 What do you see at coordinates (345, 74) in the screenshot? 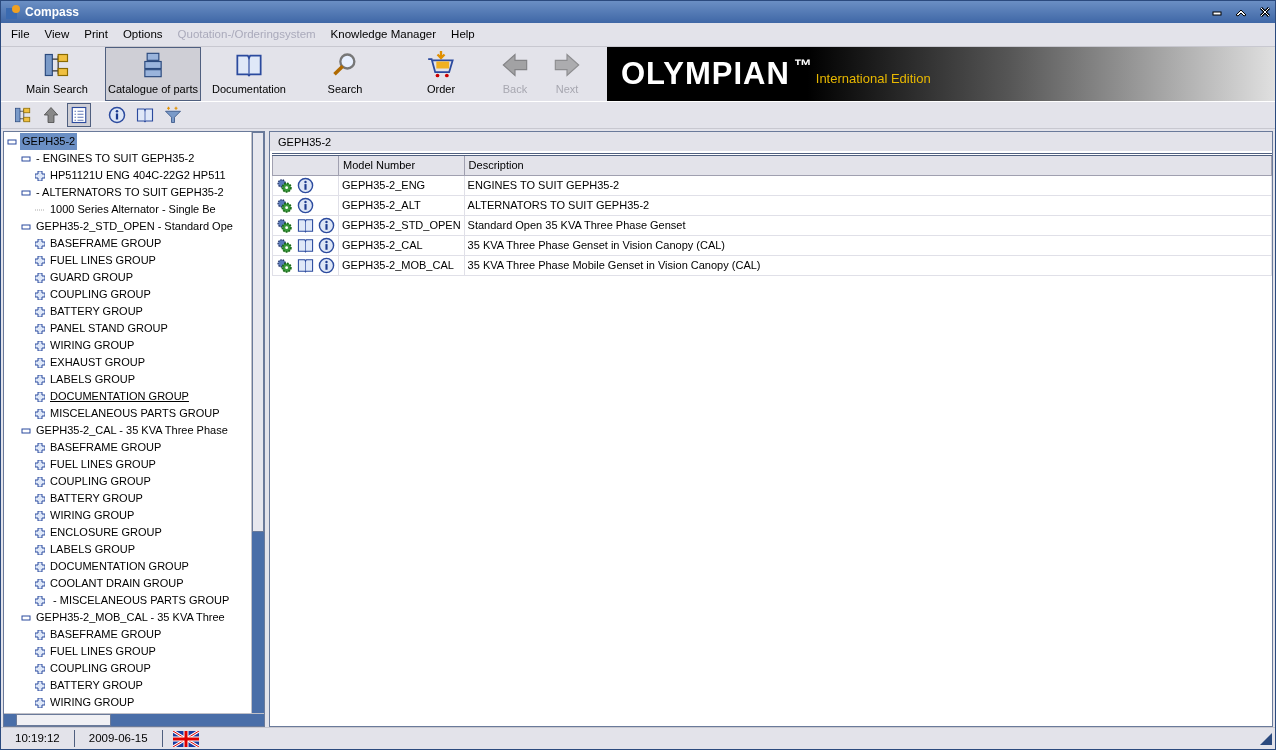
I see `toolbar-button: Search` at bounding box center [345, 74].